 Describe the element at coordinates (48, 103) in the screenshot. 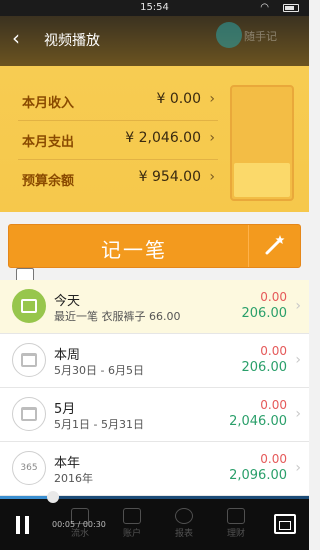

I see `summary-income-label: 本月收入` at that location.